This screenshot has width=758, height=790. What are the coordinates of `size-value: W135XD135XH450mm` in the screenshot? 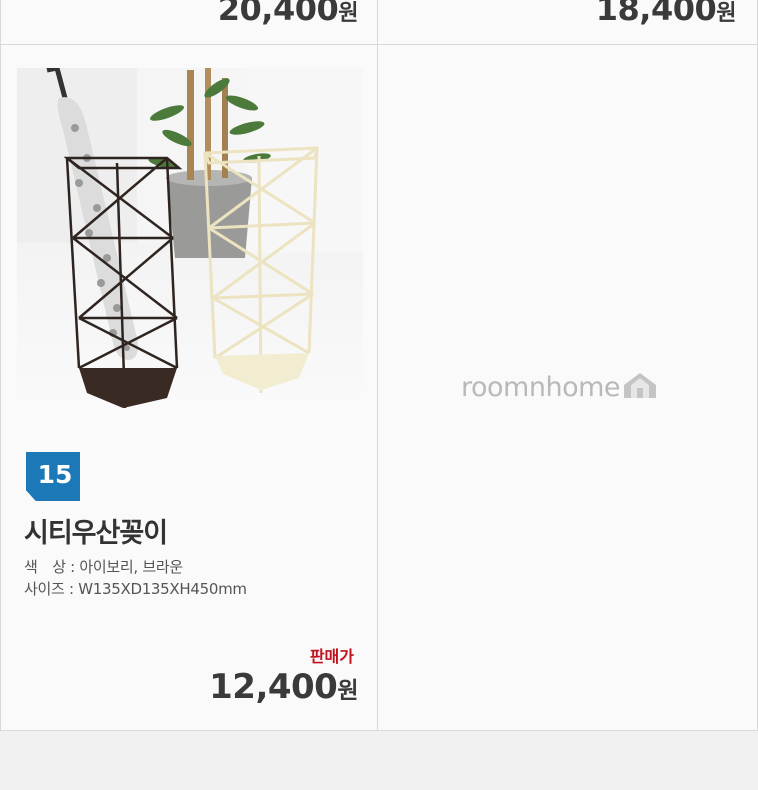 It's located at (162, 589).